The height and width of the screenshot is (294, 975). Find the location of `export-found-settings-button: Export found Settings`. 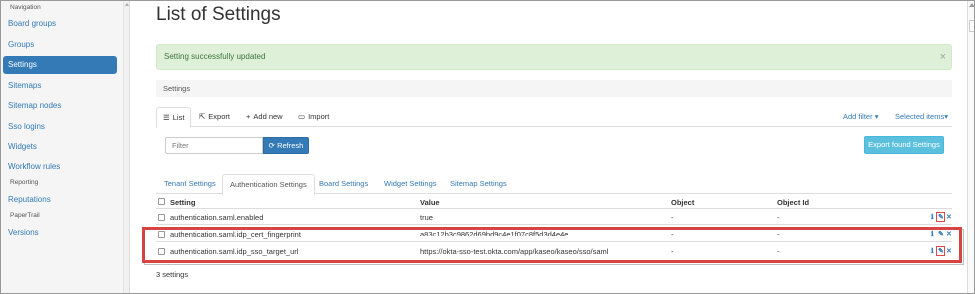

export-found-settings-button: Export found Settings is located at coordinates (904, 145).